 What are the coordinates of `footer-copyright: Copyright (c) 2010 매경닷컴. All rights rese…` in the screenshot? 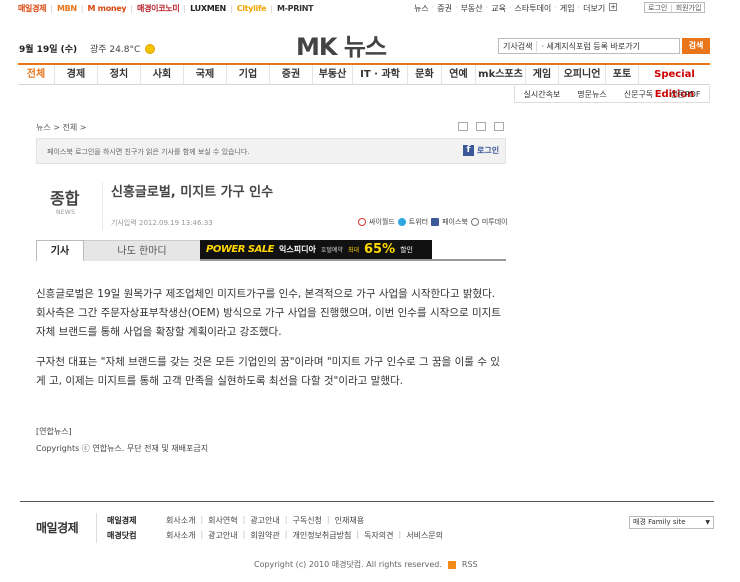 It's located at (348, 564).